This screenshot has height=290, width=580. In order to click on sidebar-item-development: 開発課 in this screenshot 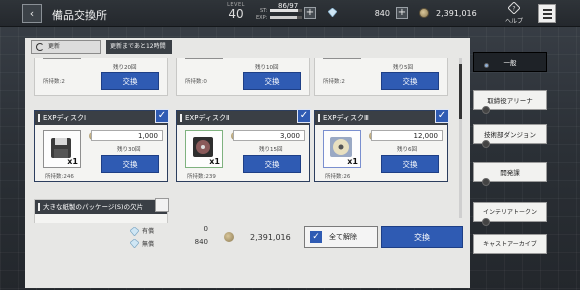, I will do `click(510, 174)`.